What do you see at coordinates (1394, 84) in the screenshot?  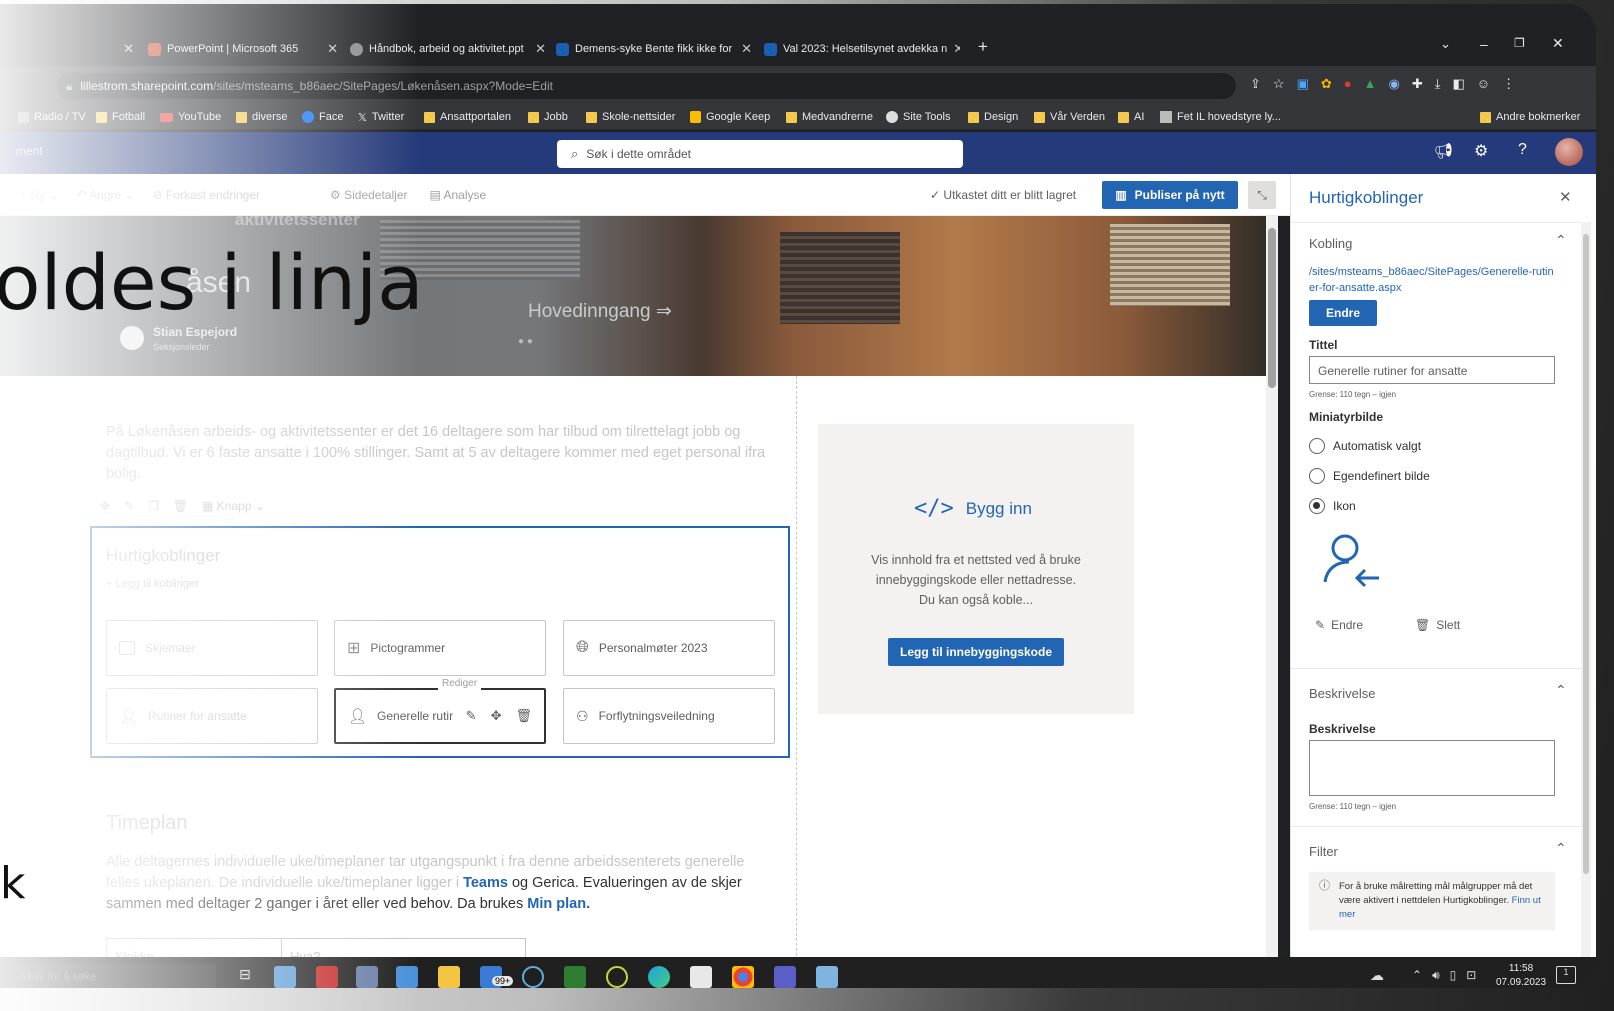 I see `ext4-icon: ◉` at bounding box center [1394, 84].